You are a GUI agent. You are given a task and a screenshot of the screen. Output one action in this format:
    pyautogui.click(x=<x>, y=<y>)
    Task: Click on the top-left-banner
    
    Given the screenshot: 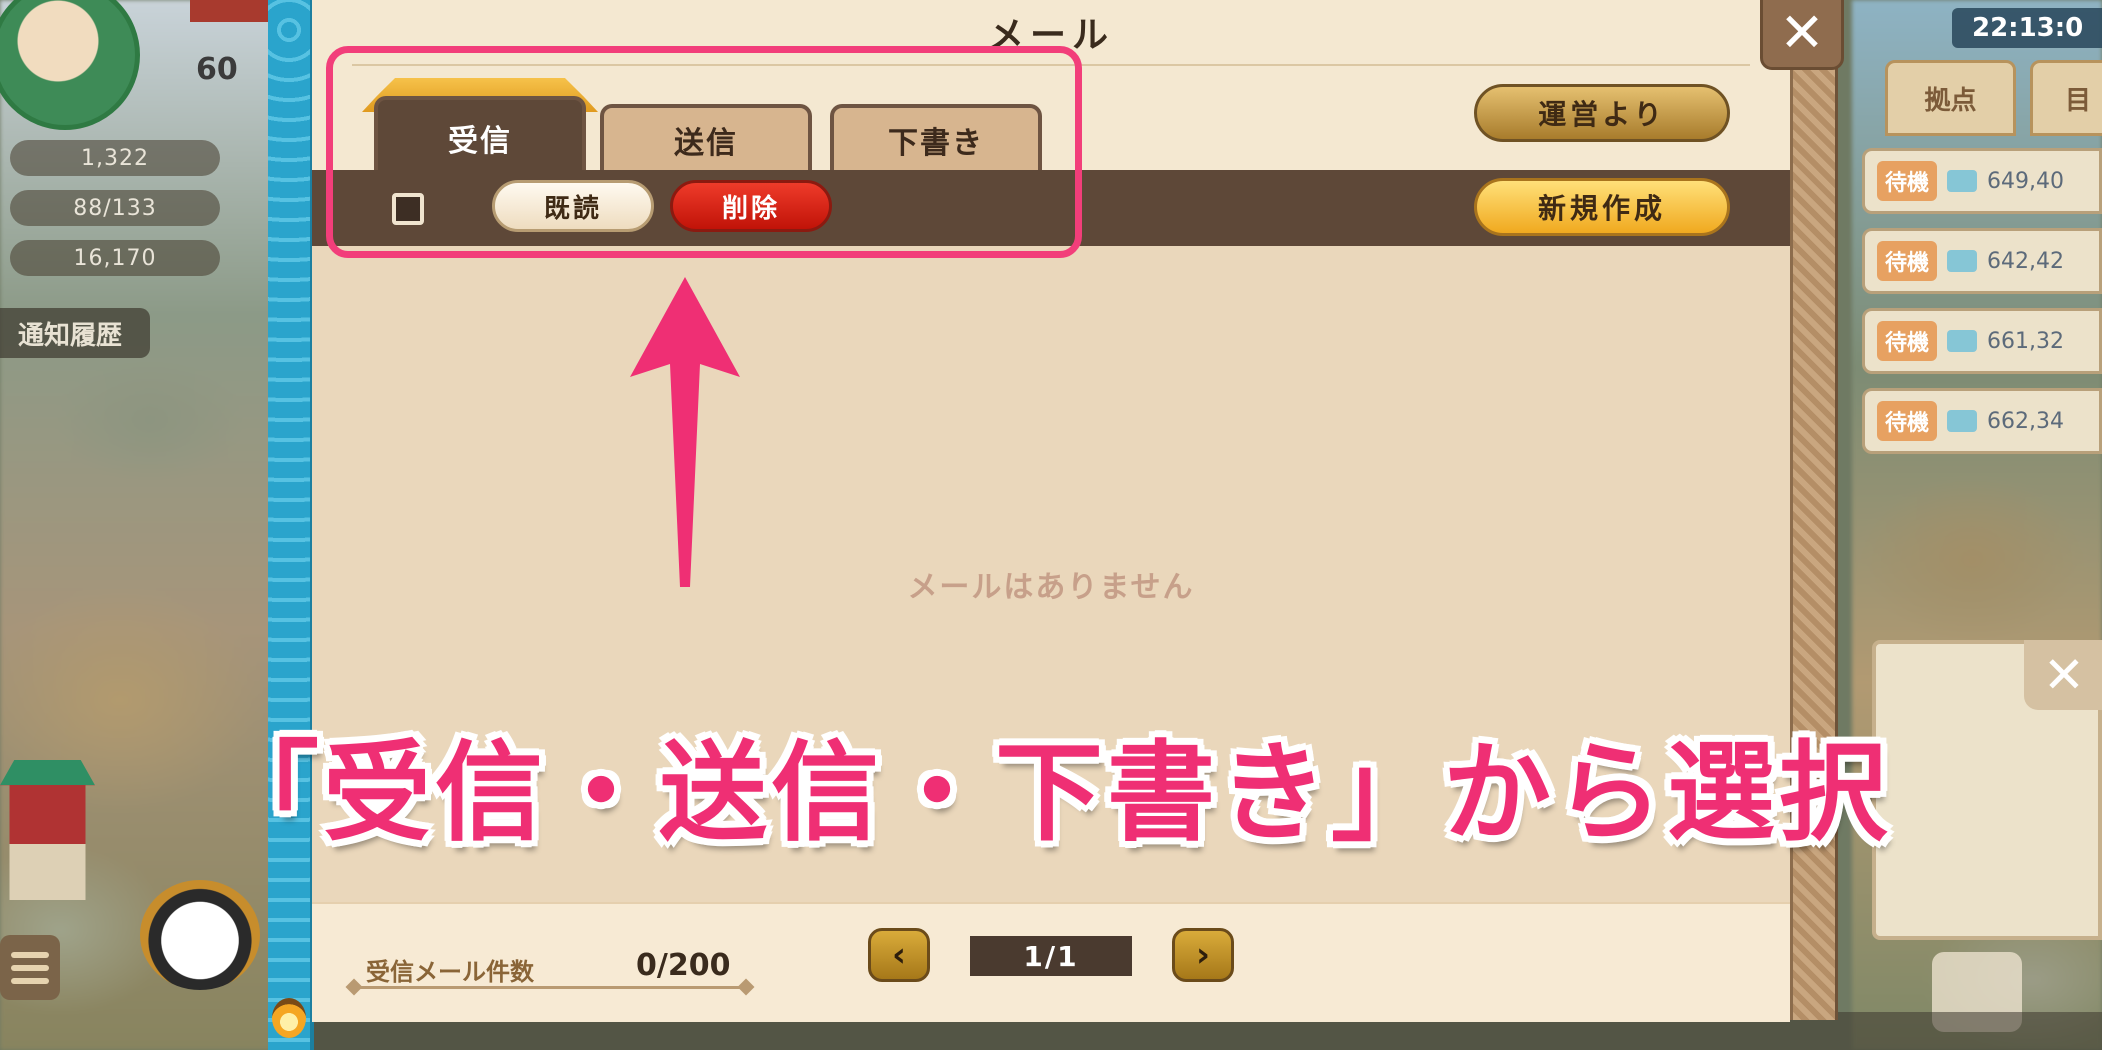 What is the action you would take?
    pyautogui.click(x=230, y=11)
    